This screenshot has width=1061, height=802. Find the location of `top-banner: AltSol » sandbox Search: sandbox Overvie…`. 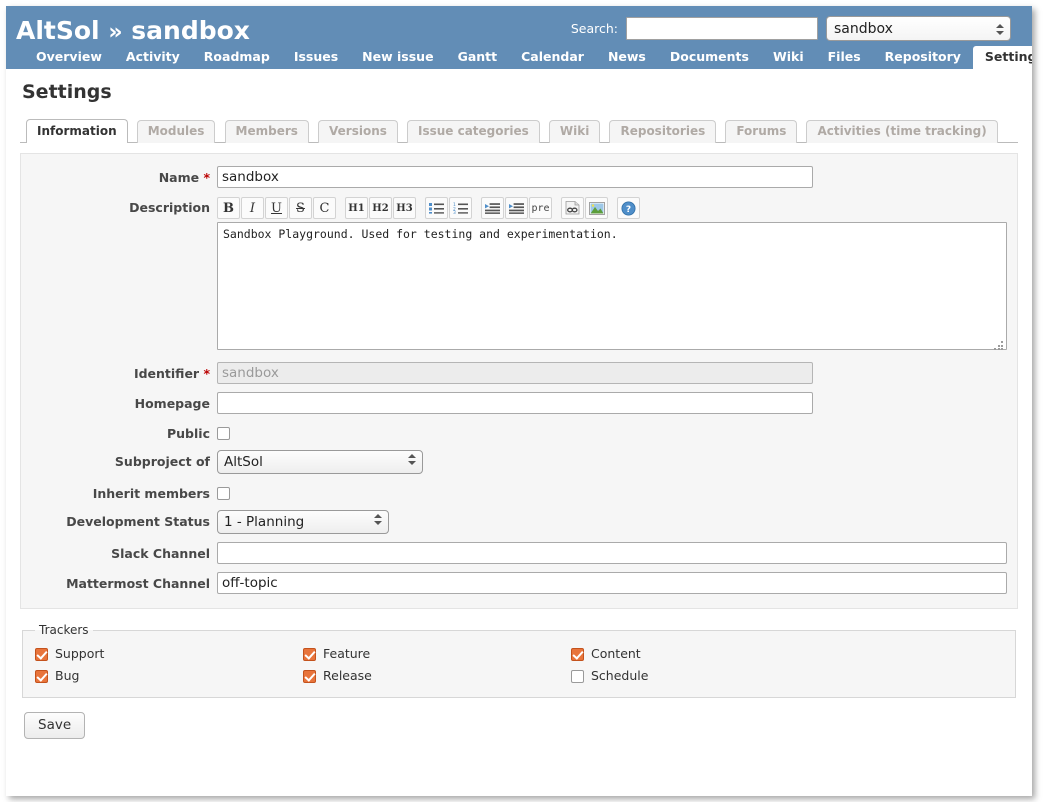

top-banner: AltSol » sandbox Search: sandbox Overvie… is located at coordinates (519, 37).